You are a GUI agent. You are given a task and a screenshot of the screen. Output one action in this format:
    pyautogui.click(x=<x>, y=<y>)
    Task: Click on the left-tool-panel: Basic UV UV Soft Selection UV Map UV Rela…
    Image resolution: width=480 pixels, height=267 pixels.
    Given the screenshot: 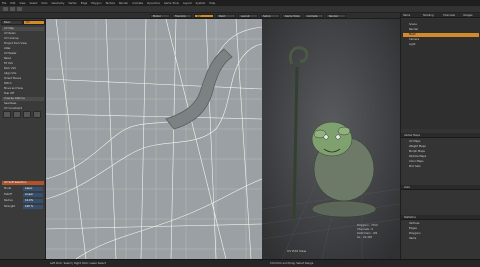 What is the action you would take?
    pyautogui.click(x=23, y=139)
    